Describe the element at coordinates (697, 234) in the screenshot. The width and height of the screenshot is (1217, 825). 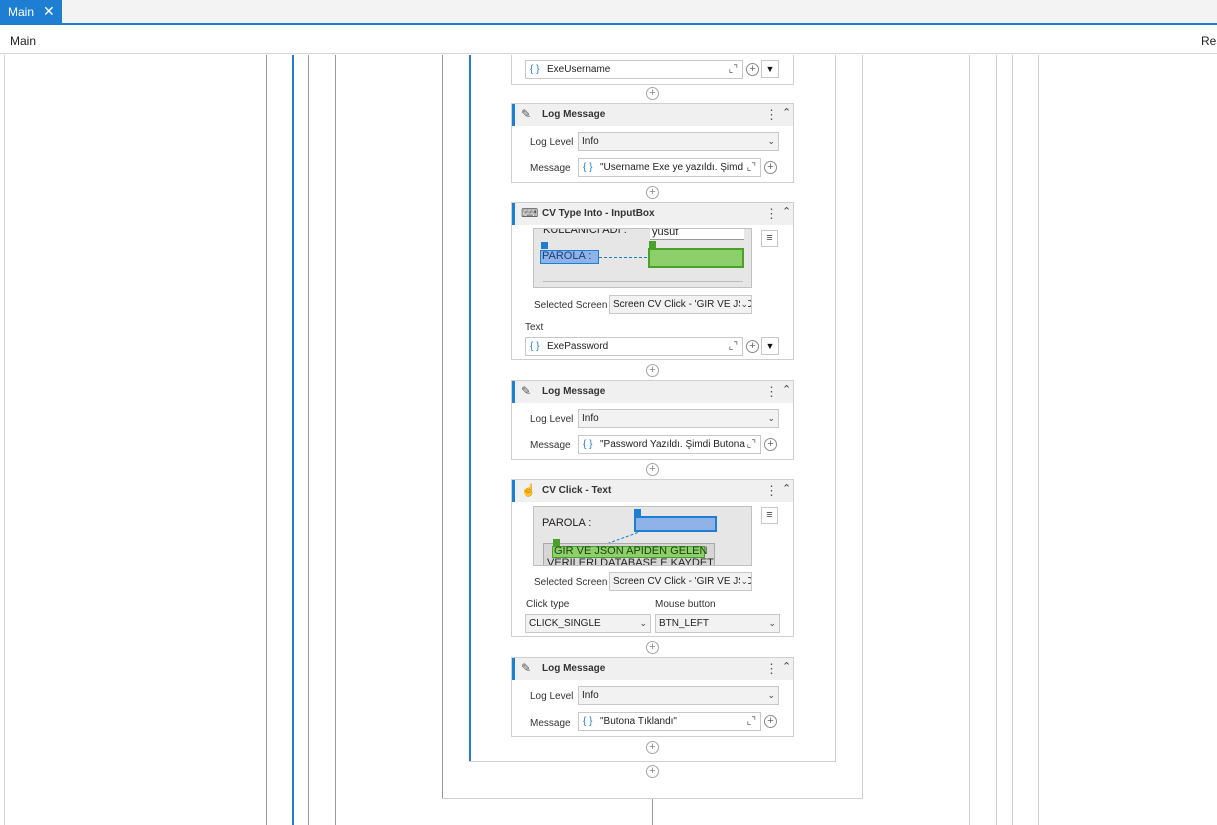
I see `screenshot-input: yusuf` at that location.